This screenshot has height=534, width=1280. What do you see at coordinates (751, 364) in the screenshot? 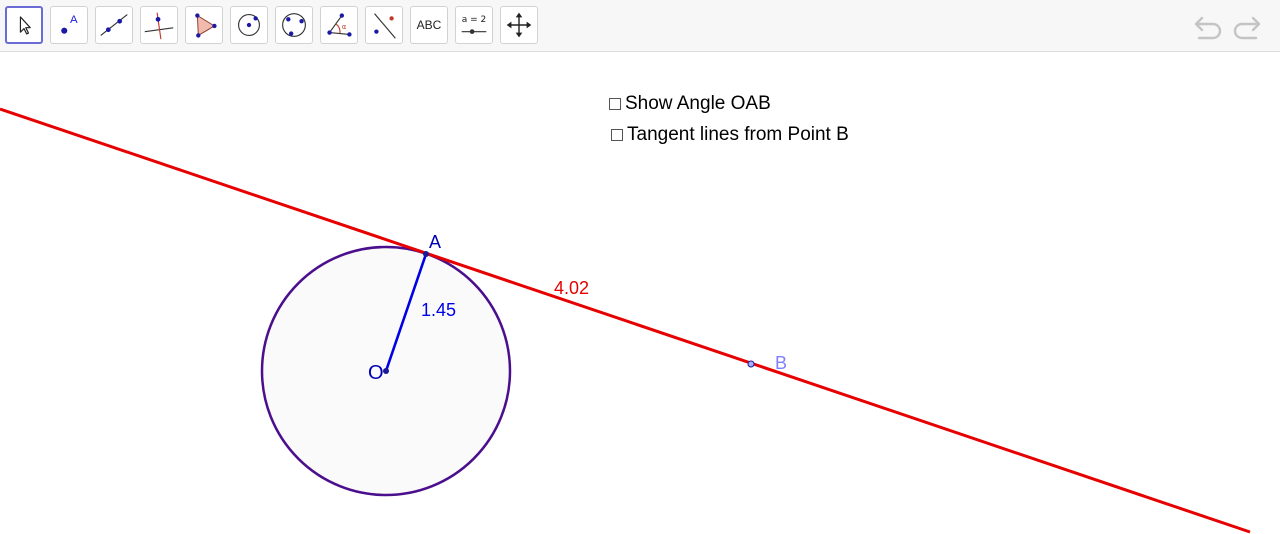
I see `point-b` at bounding box center [751, 364].